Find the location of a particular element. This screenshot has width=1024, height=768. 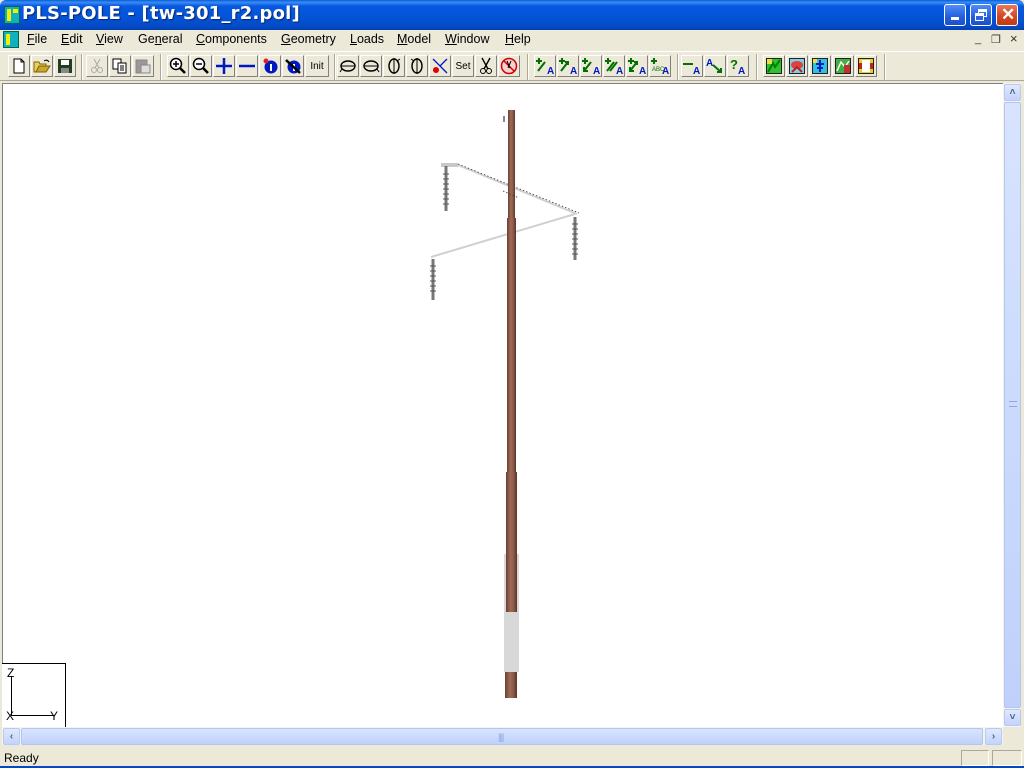

close-button: ✕ is located at coordinates (1007, 15).